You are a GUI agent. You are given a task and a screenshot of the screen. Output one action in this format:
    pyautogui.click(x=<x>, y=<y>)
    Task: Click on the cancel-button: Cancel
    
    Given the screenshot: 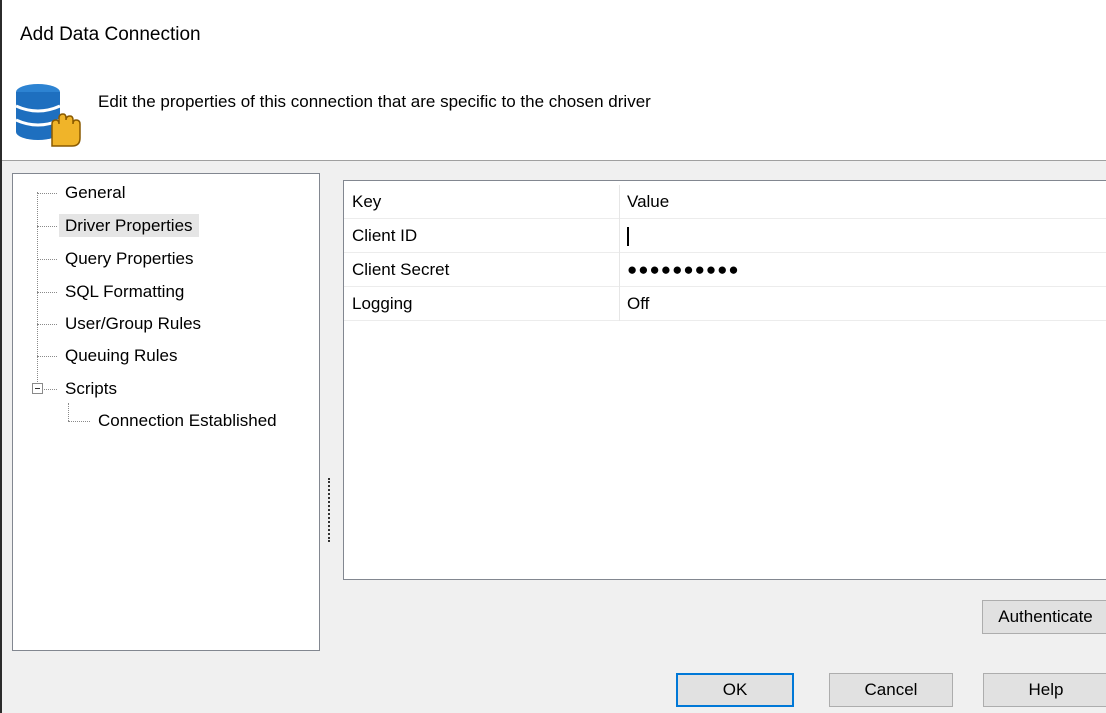 What is the action you would take?
    pyautogui.click(x=891, y=690)
    